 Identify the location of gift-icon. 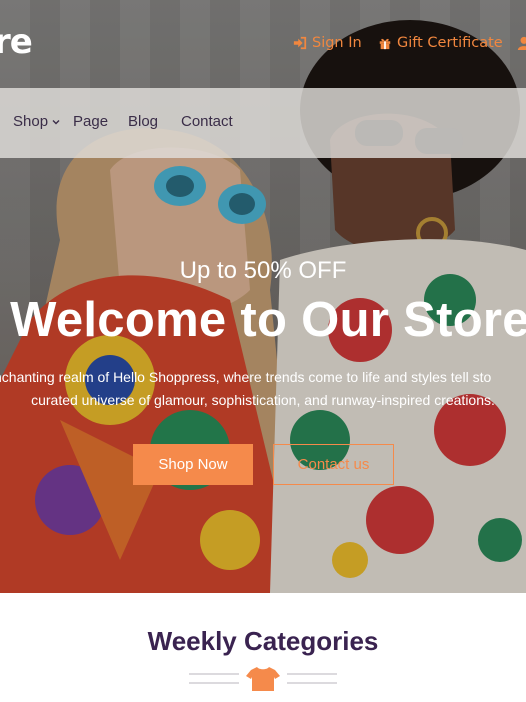
(385, 44).